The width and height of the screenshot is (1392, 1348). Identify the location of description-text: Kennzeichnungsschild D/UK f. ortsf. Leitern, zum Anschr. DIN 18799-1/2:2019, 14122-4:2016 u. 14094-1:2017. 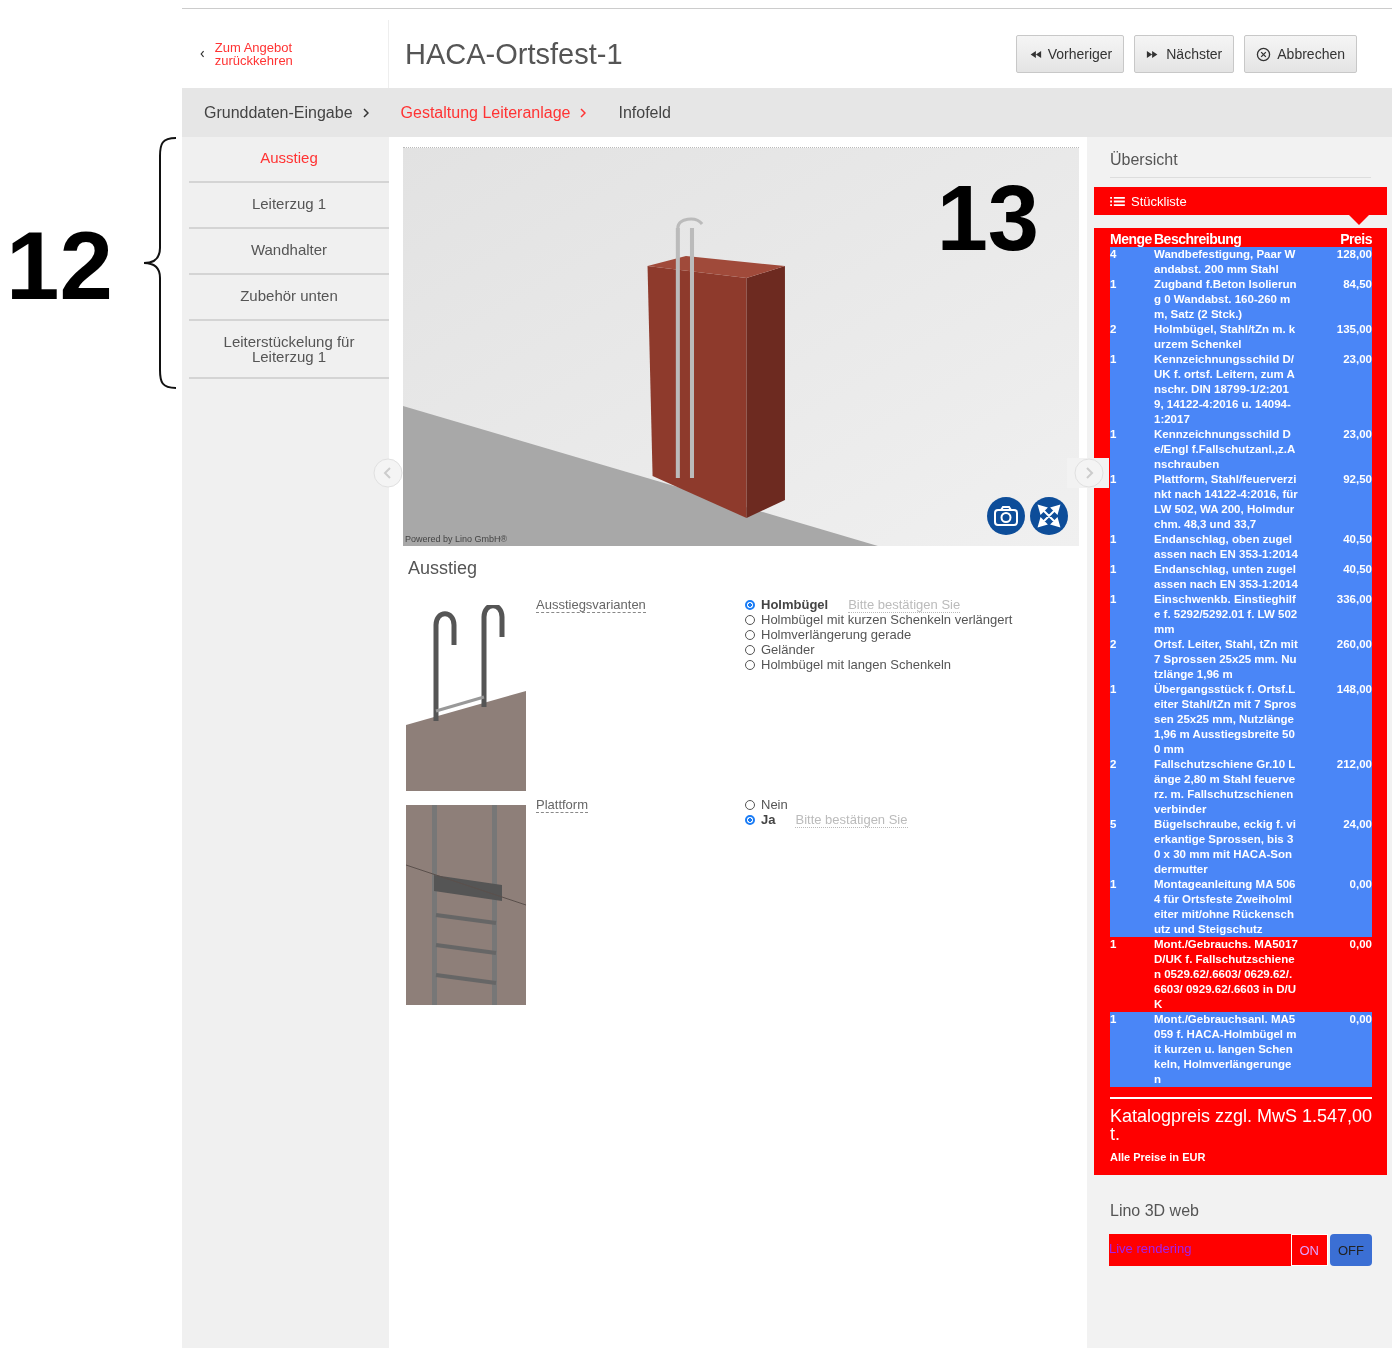
(1229, 389).